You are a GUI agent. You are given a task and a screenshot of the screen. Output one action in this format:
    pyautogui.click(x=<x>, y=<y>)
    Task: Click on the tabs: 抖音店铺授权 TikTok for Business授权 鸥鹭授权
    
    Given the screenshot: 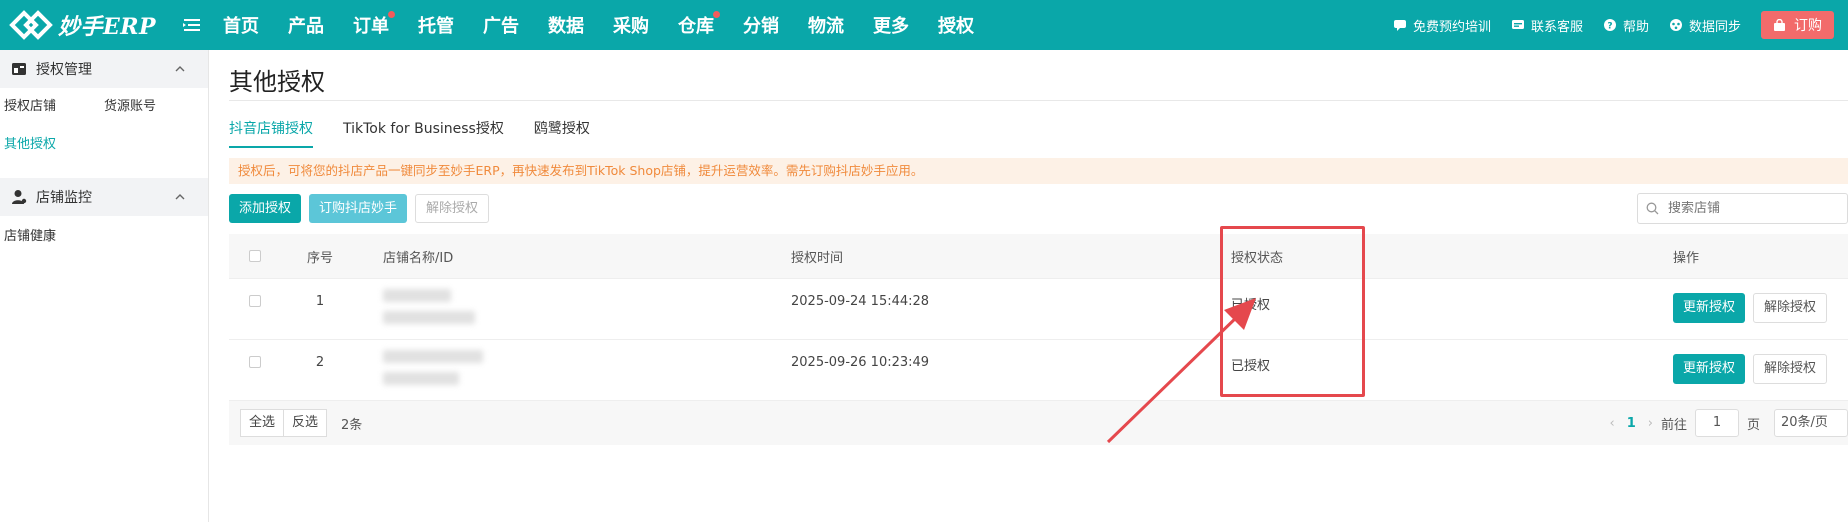 What is the action you would take?
    pyautogui.click(x=424, y=135)
    